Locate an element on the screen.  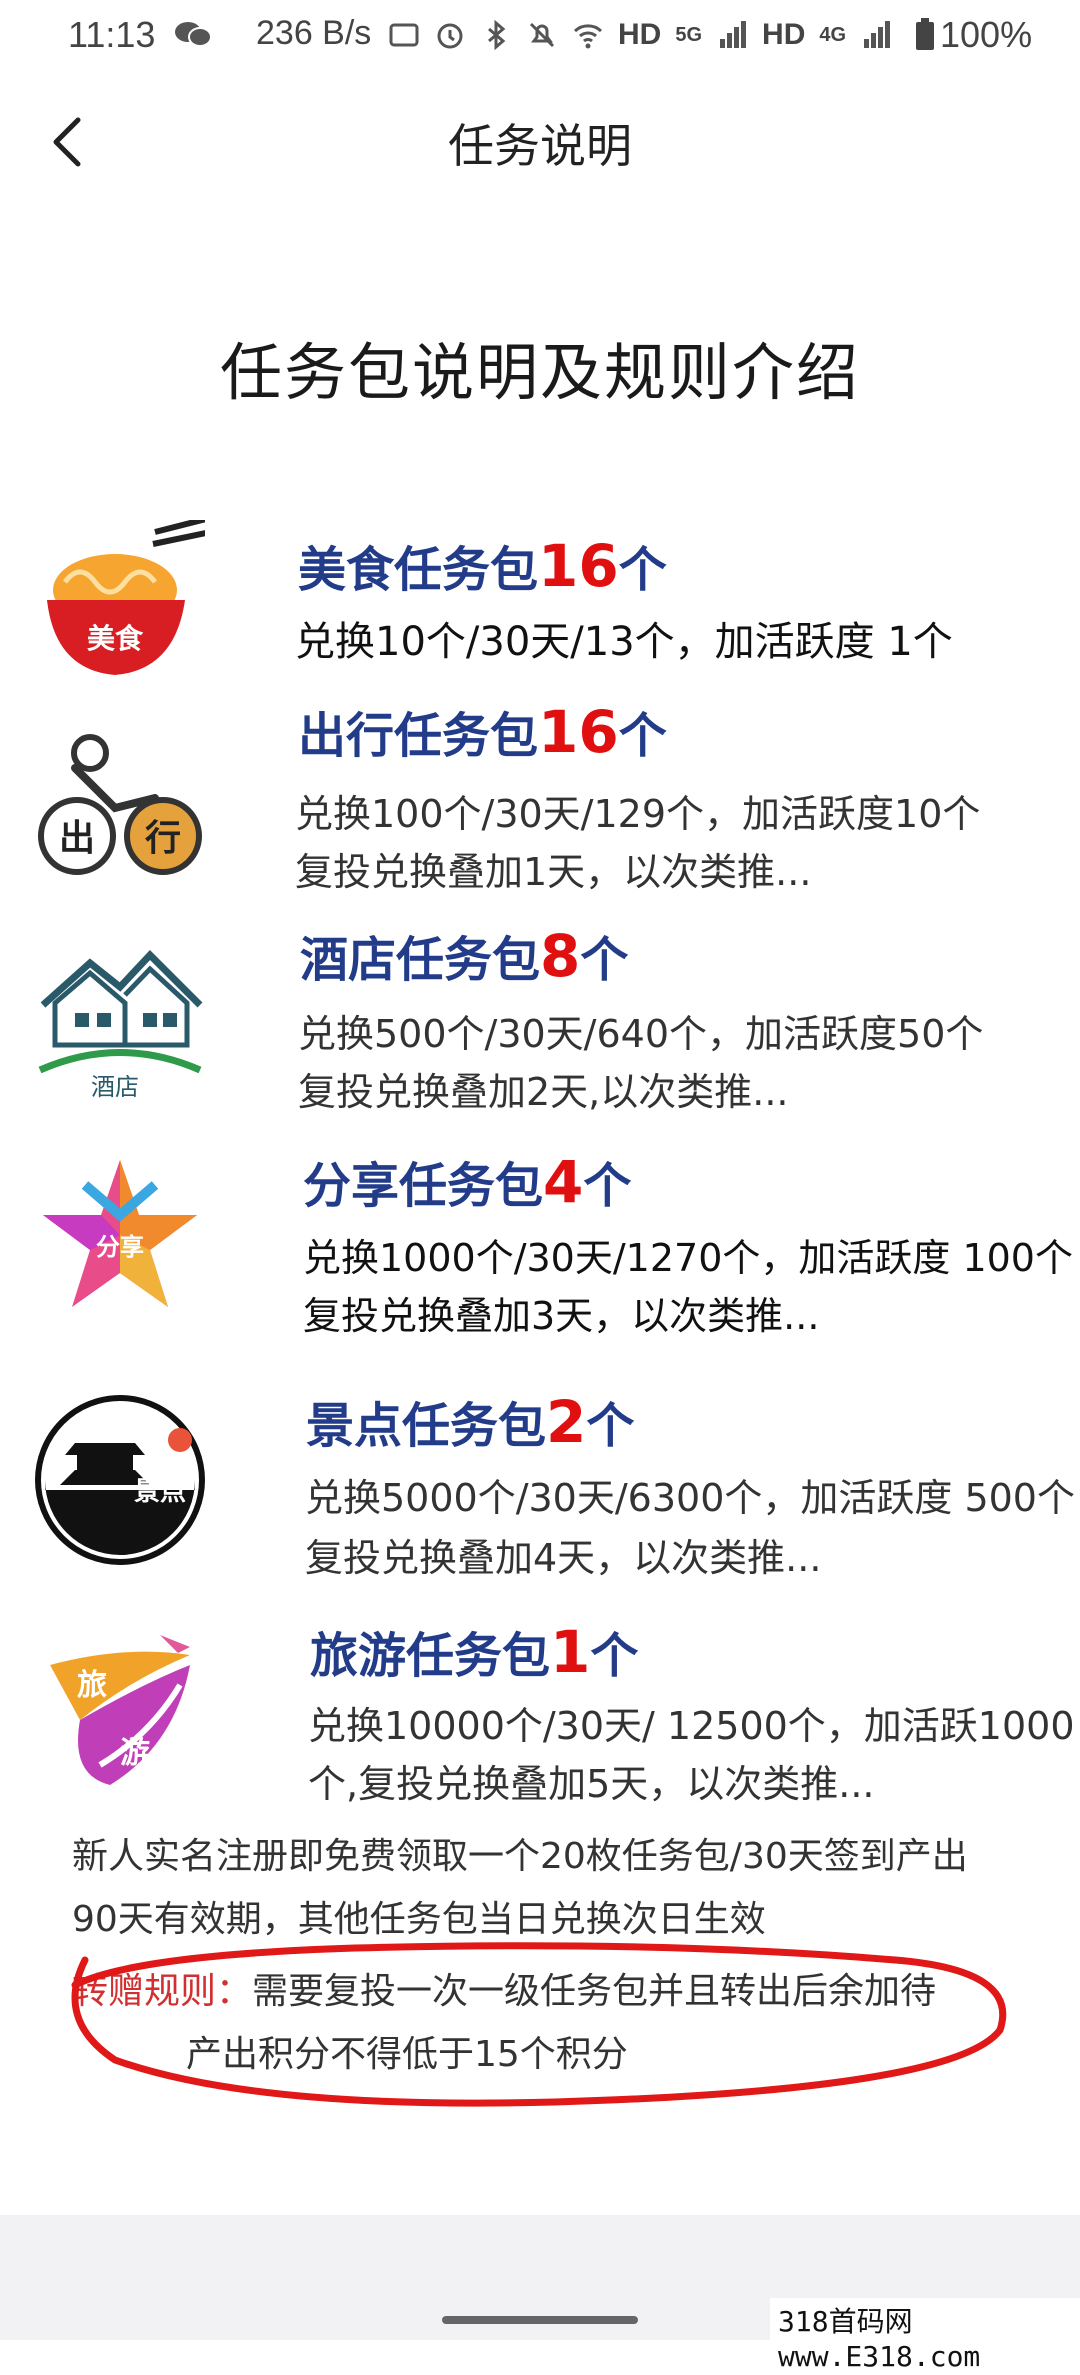
note-line: 新人实名注册即免费领取一个20枚任务包/30天签到产出 is located at coordinates (520, 1856).